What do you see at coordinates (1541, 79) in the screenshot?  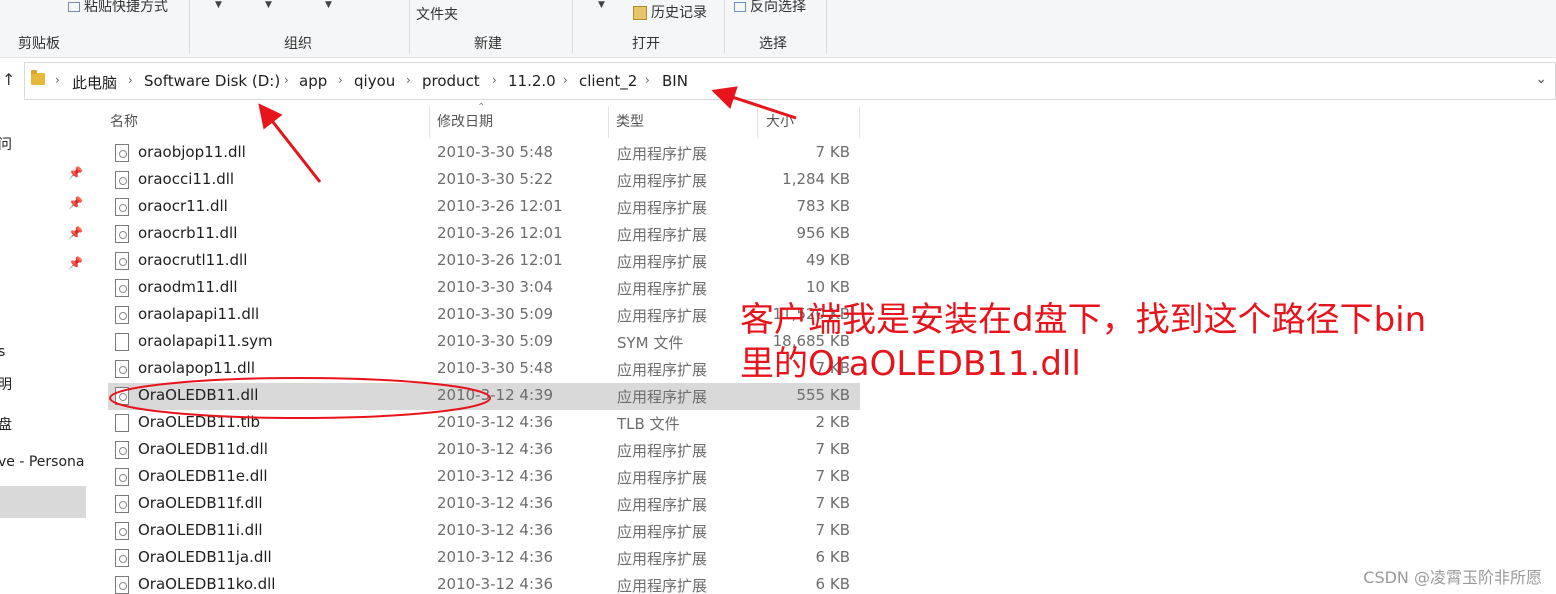 I see `chevron-down-icon: ⌄` at bounding box center [1541, 79].